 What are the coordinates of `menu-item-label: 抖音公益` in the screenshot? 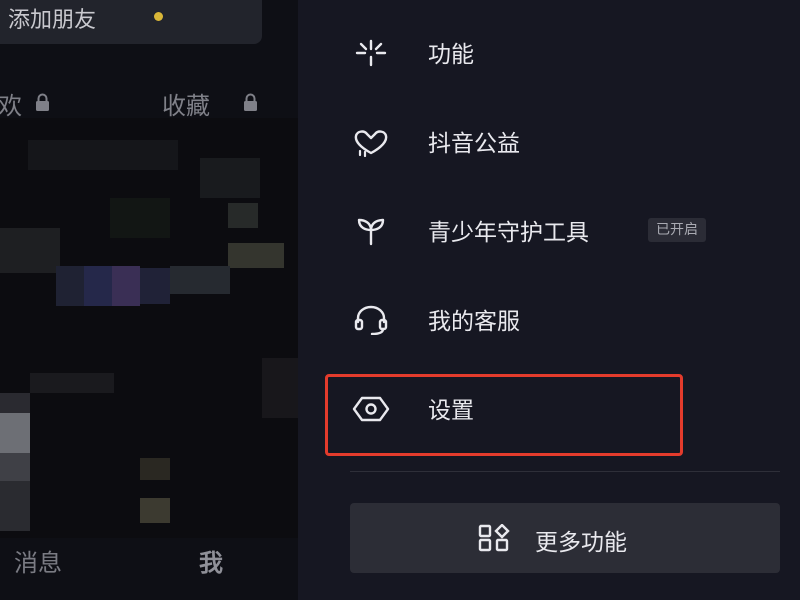 It's located at (474, 144).